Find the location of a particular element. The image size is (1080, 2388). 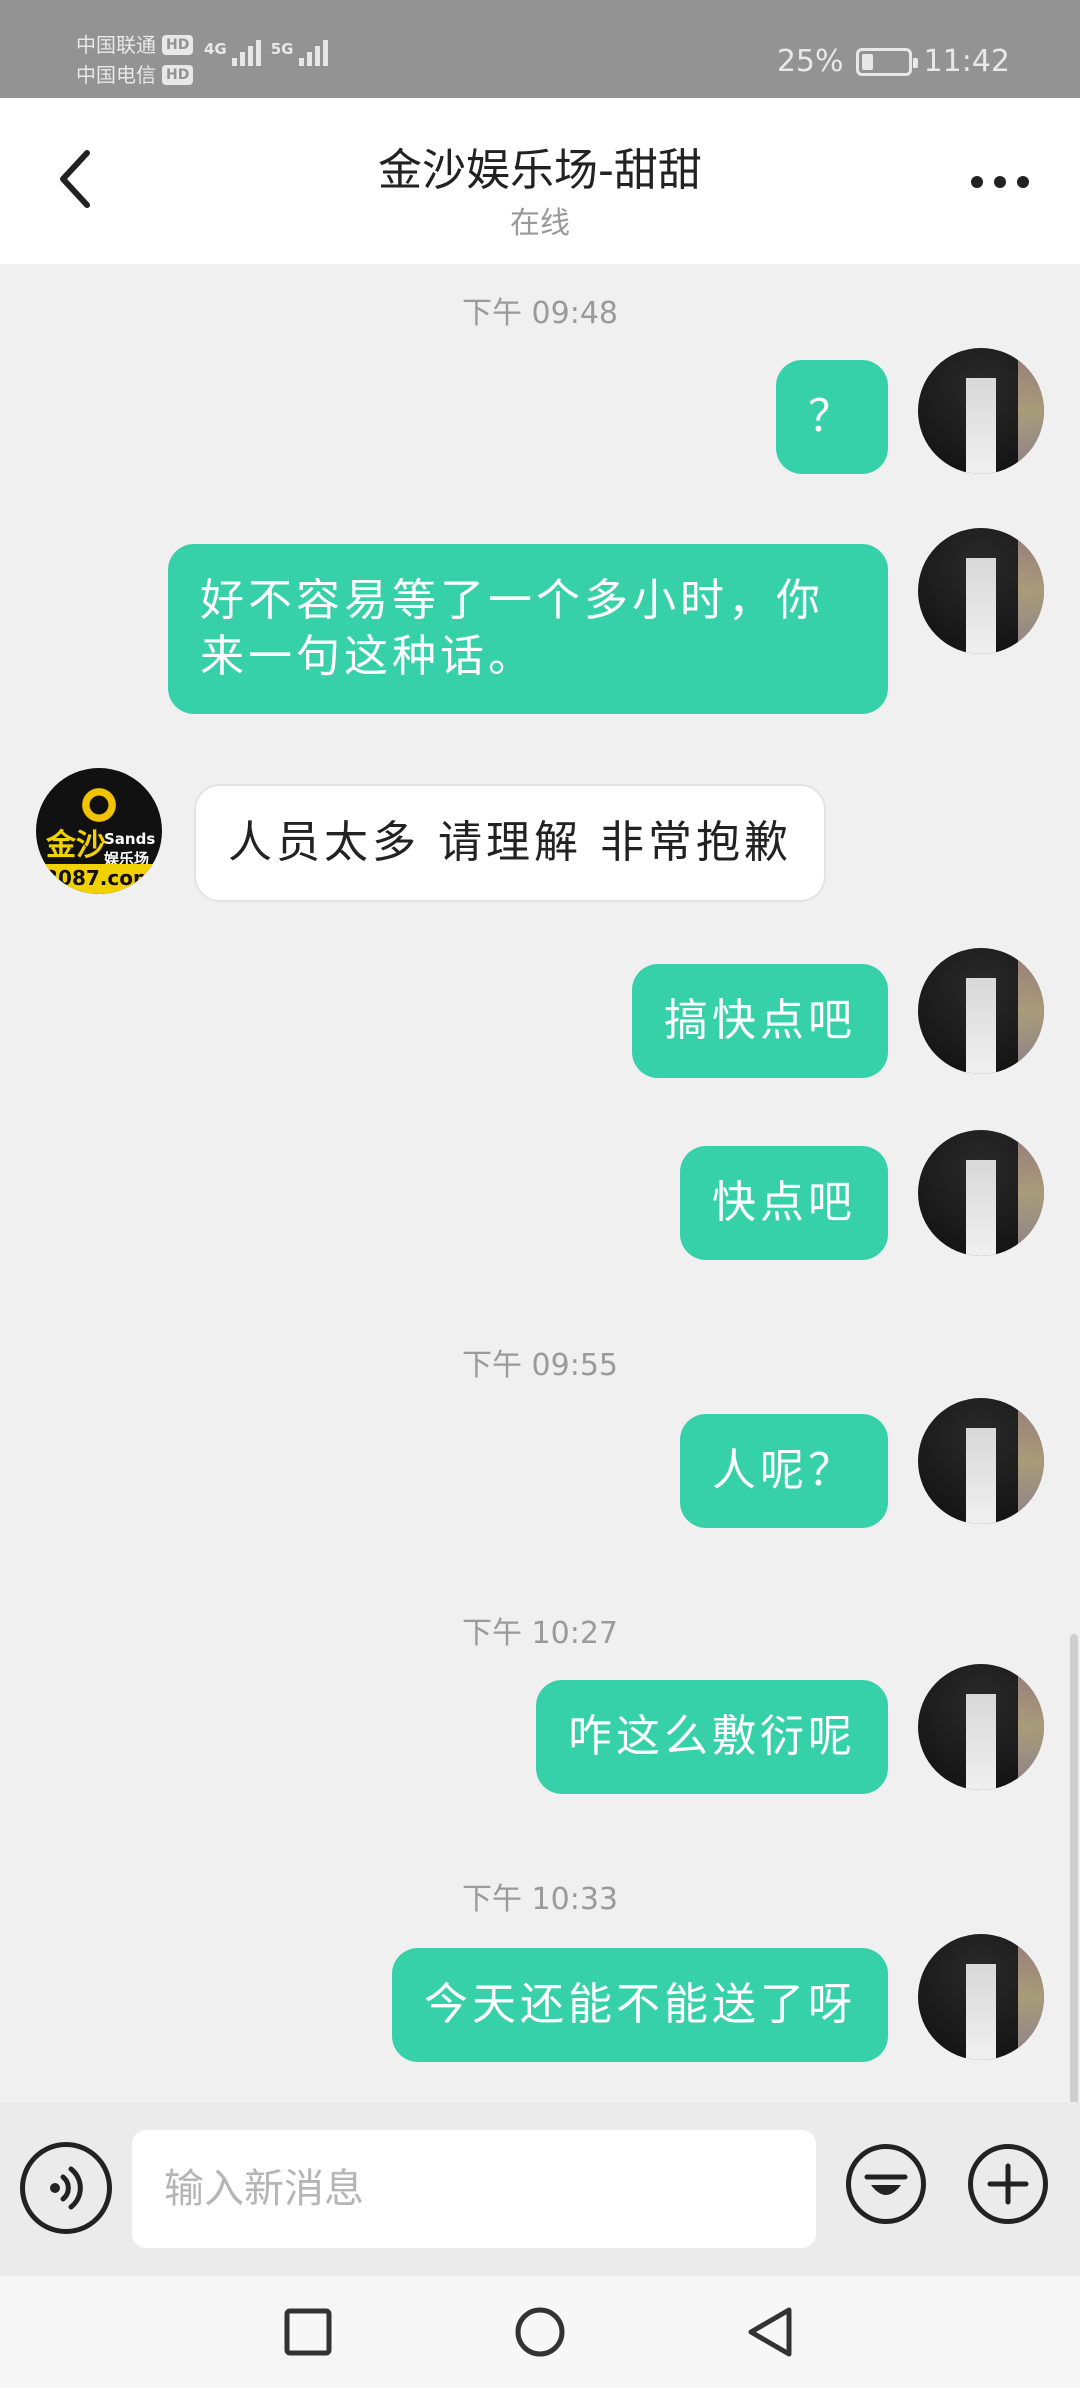

message-input is located at coordinates (474, 2189).